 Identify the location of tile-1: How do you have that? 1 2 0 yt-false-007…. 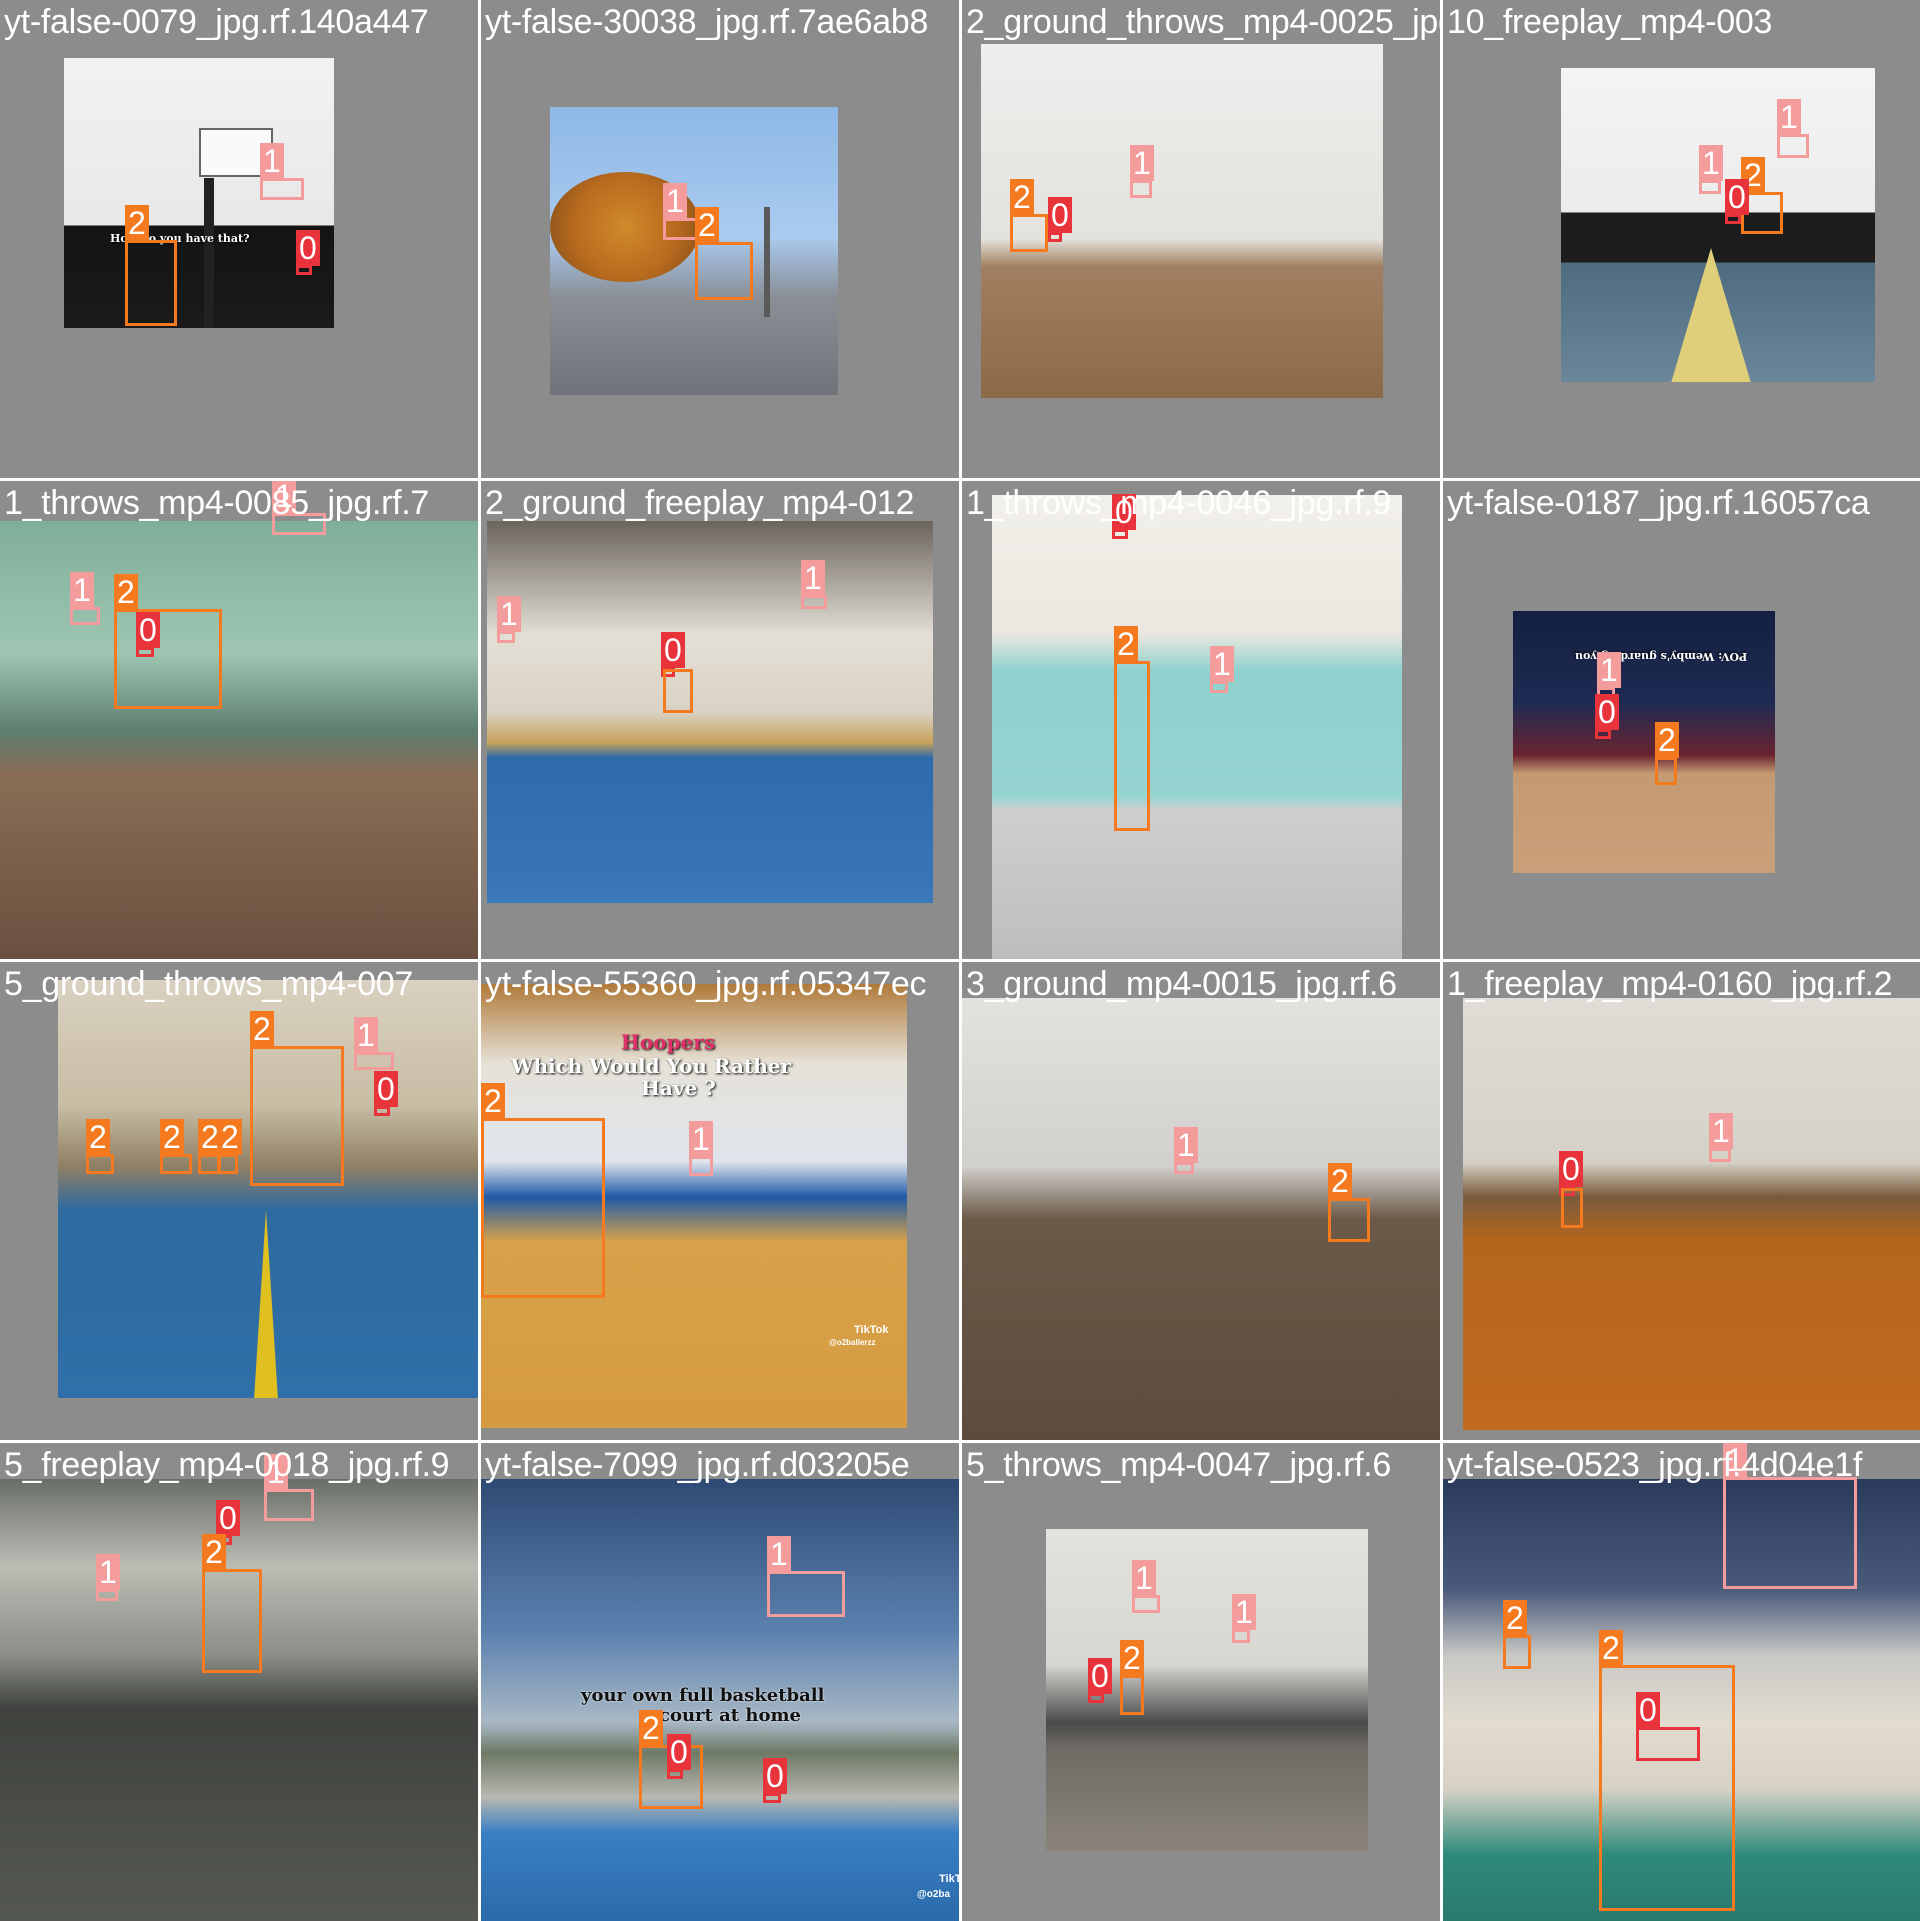
(239, 239).